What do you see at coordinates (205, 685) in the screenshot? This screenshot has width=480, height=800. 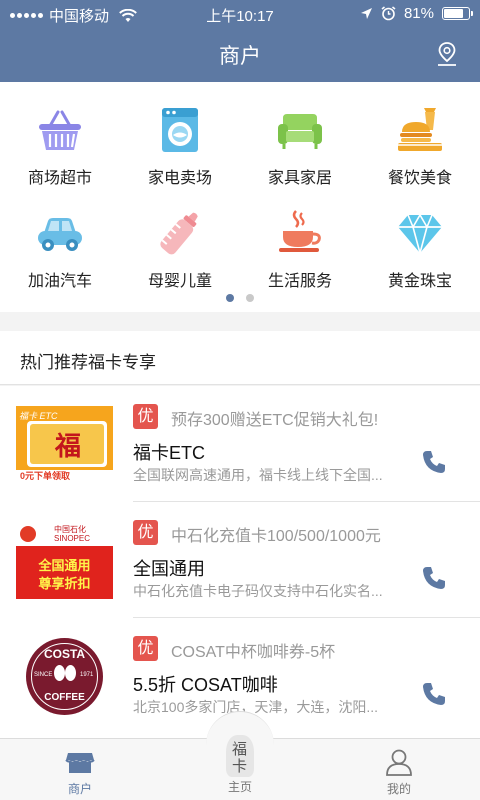 I see `merchant-name: 5.5折 COSAT咖啡` at bounding box center [205, 685].